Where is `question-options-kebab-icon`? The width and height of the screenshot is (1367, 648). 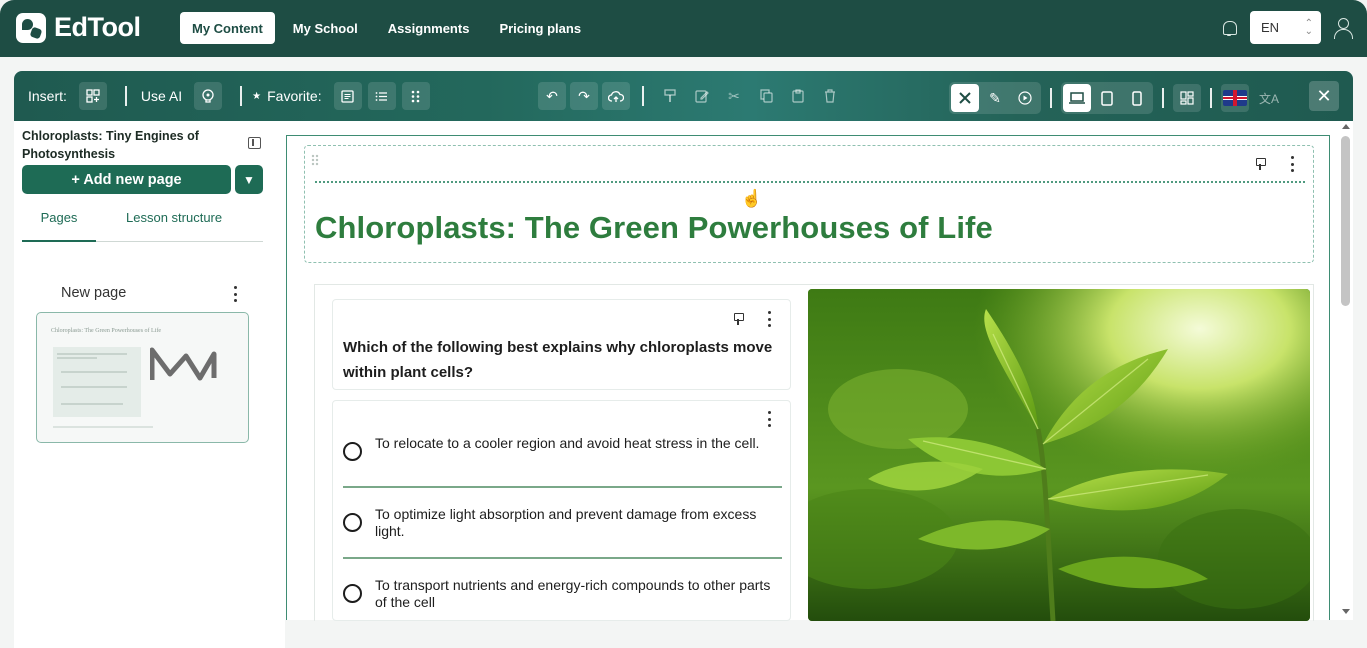 question-options-kebab-icon is located at coordinates (769, 319).